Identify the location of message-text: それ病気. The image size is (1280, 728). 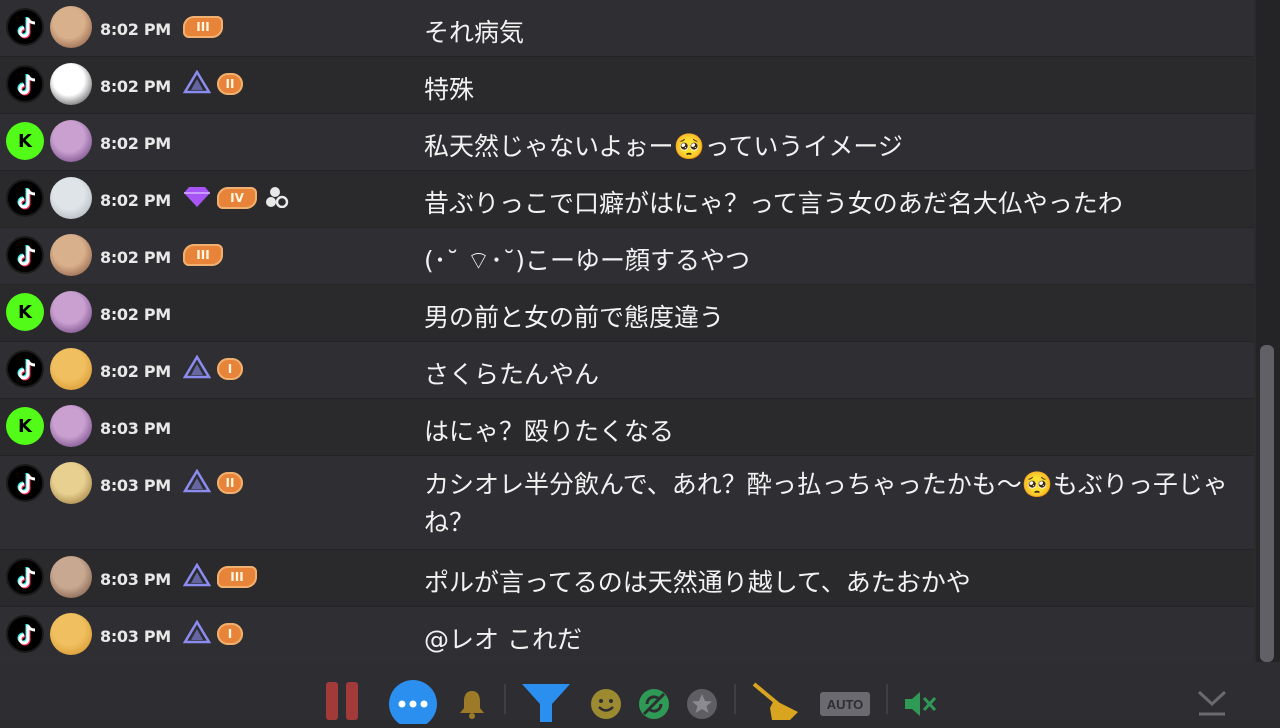
(474, 32).